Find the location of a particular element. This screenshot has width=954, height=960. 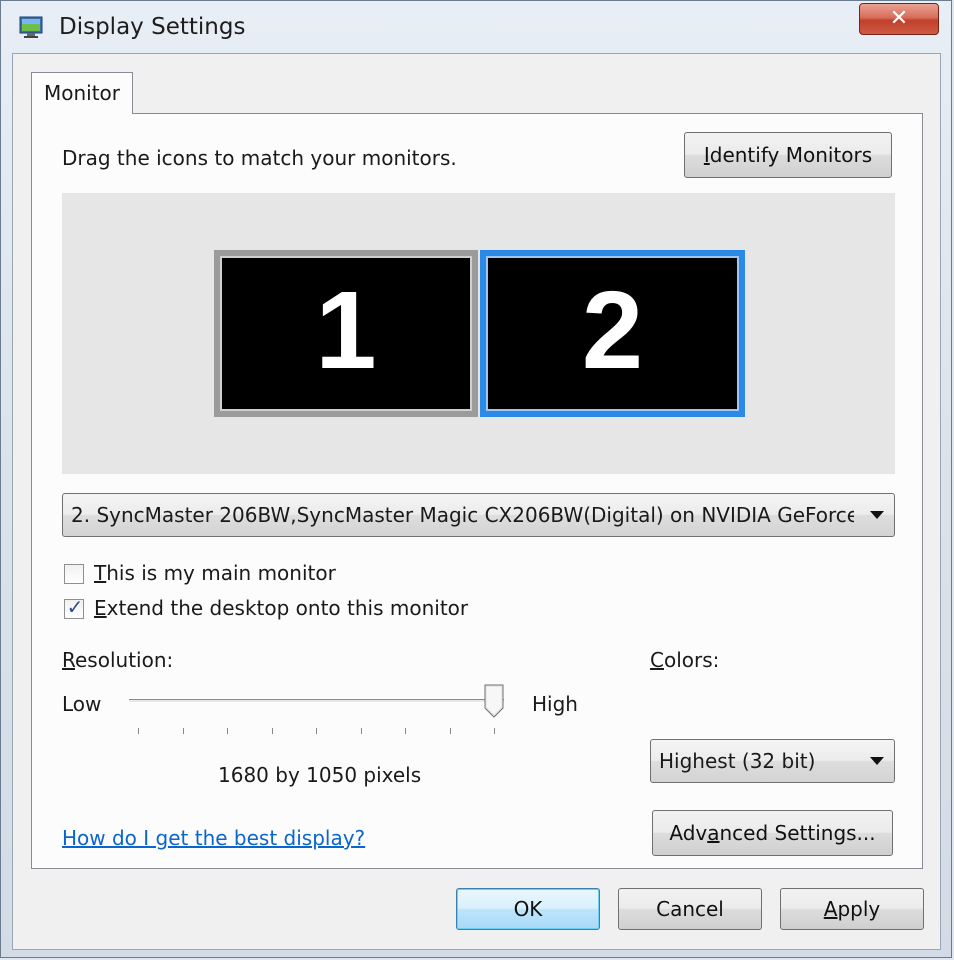

resolution-slider-track is located at coordinates (316, 701).